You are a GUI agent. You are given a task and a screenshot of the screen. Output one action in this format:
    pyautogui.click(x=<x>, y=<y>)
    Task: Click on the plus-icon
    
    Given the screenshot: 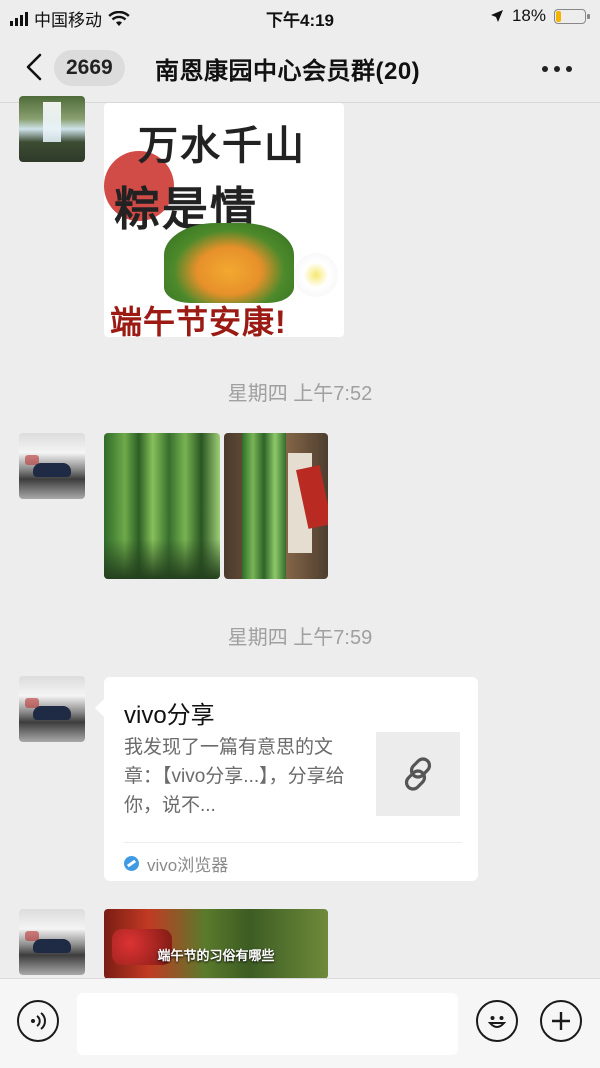 What is the action you would take?
    pyautogui.click(x=561, y=1021)
    